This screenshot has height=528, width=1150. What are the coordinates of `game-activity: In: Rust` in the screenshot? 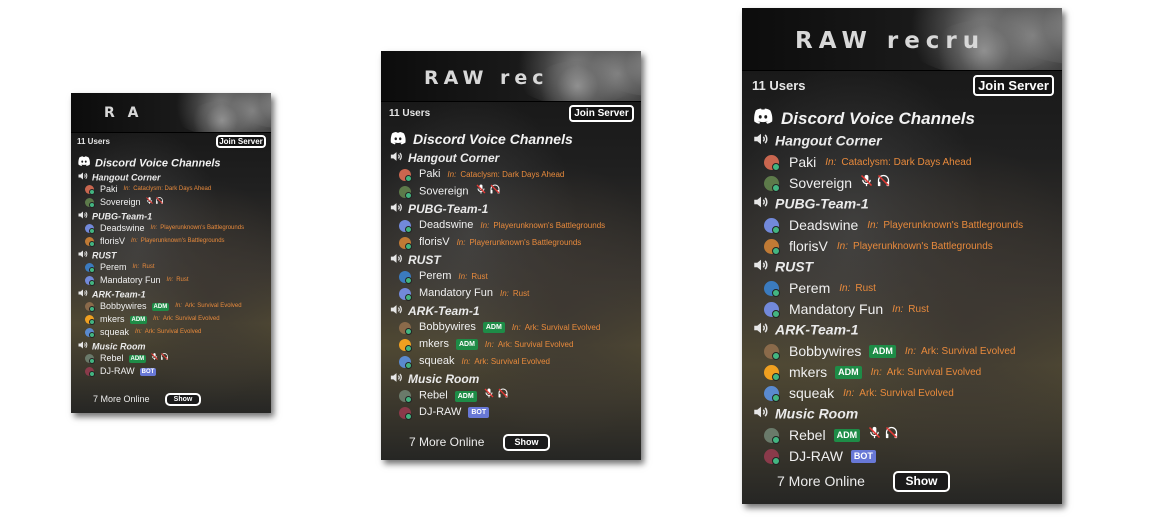 It's located at (144, 267).